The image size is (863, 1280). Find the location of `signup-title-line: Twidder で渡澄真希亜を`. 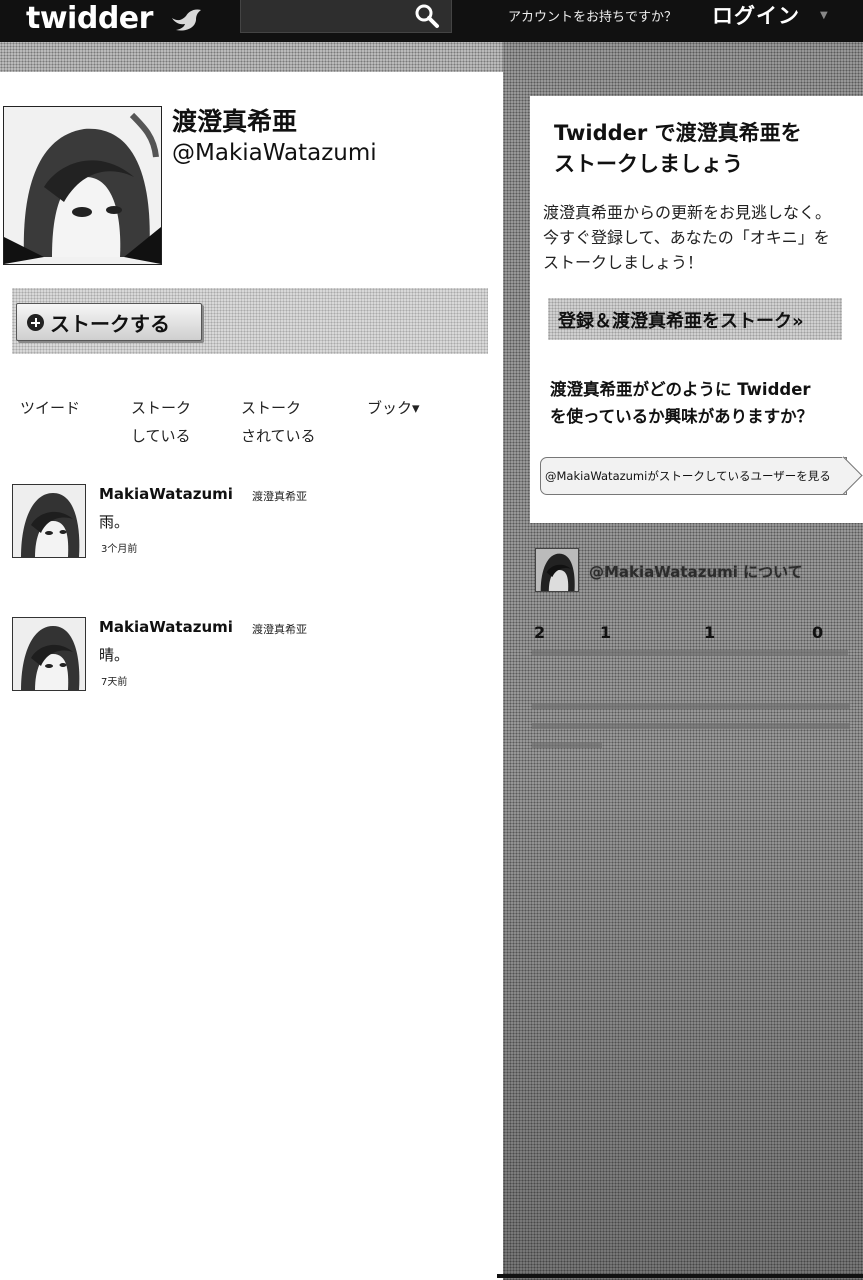

signup-title-line: Twidder で渡澄真希亜を is located at coordinates (678, 133).